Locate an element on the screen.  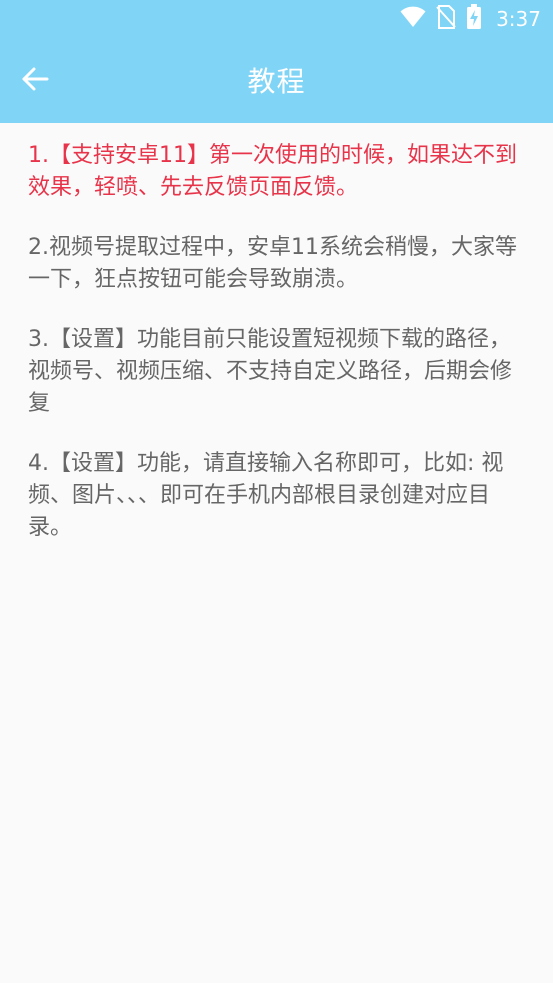
tip-item-2: 2.视频号提取过程中，安卓11系统会稍慢，大家等一下，狂点按钮可能会导致崩溃。 is located at coordinates (272, 263).